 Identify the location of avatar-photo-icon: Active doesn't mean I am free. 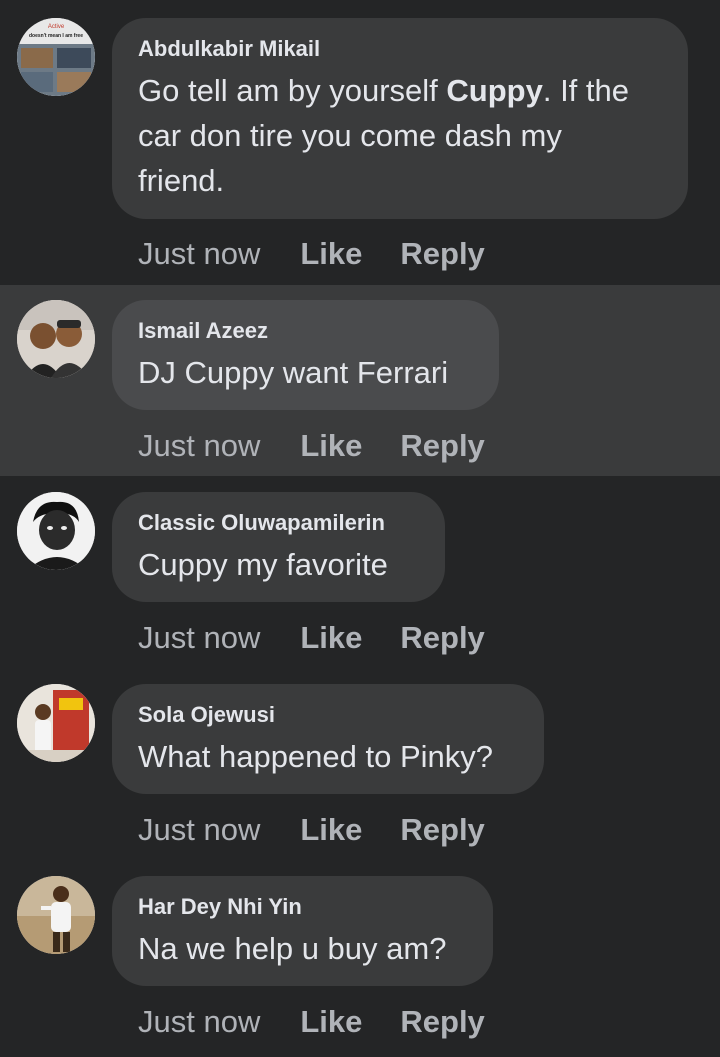
(56, 57).